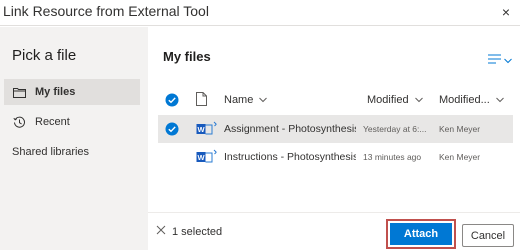 The height and width of the screenshot is (250, 520). I want to click on sidebar-item-label: My files, so click(55, 92).